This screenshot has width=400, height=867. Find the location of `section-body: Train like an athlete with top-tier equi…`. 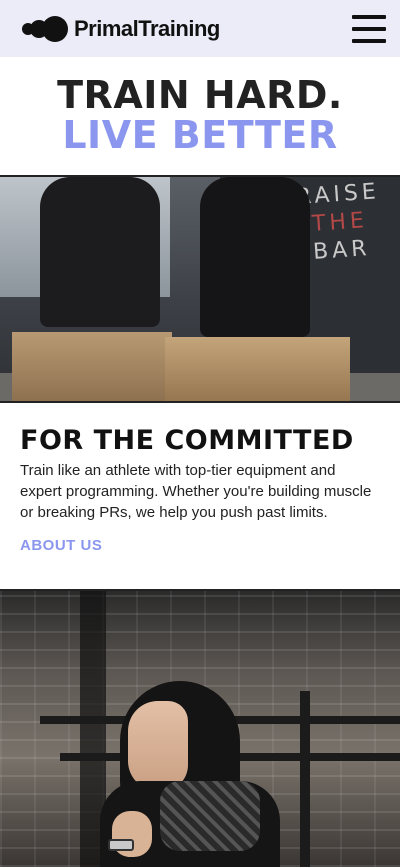

section-body: Train like an athlete with top-tier equi… is located at coordinates (196, 491).